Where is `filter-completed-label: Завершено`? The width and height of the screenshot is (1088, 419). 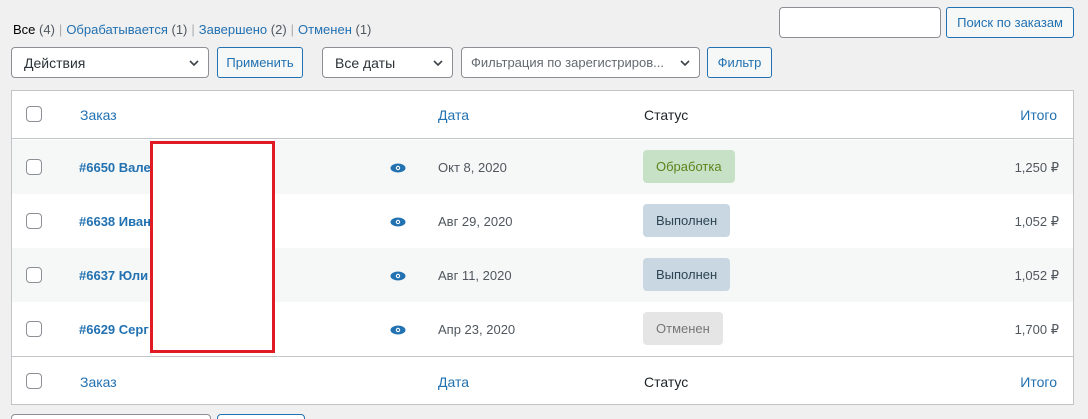
filter-completed-label: Завершено is located at coordinates (233, 29).